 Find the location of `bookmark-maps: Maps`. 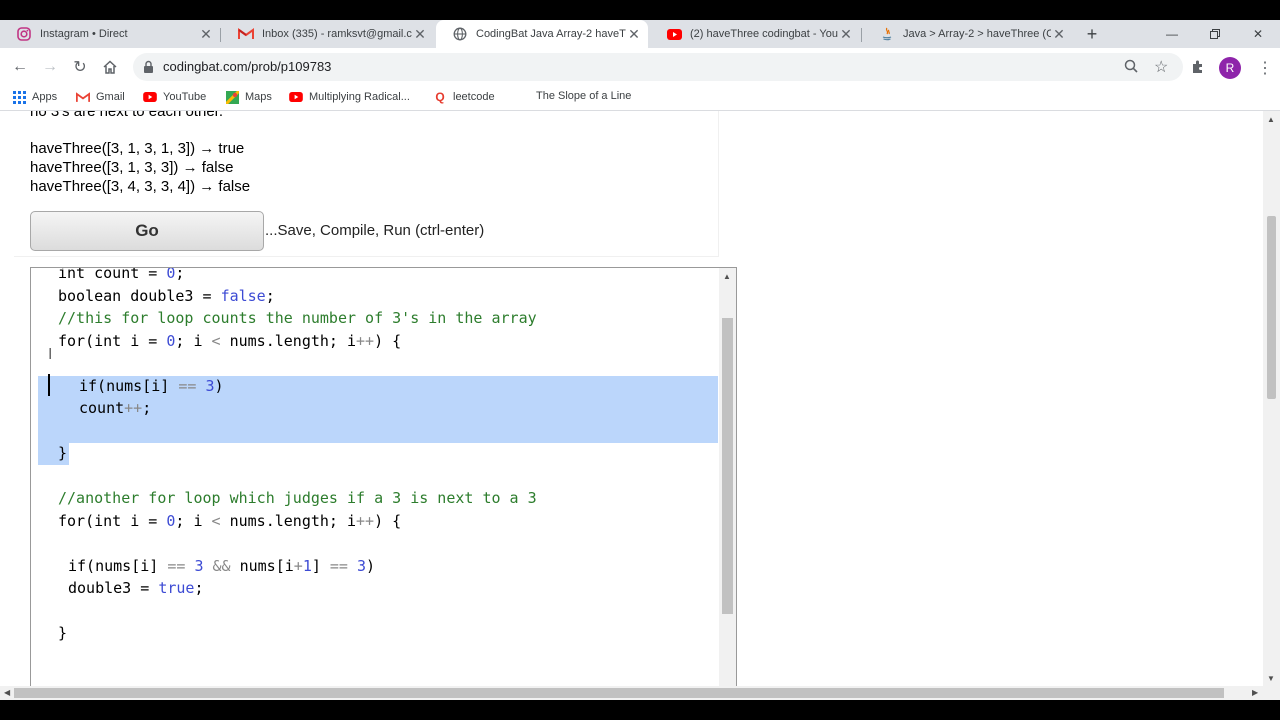

bookmark-maps: Maps is located at coordinates (248, 97).